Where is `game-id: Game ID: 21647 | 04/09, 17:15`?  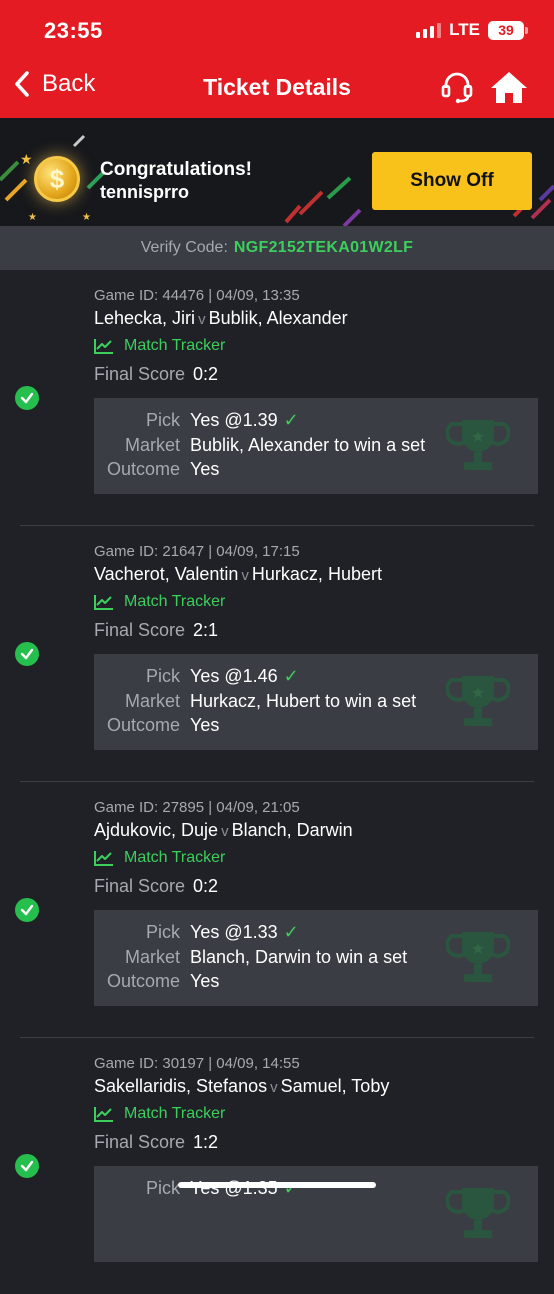
game-id: Game ID: 21647 | 04/09, 17:15 is located at coordinates (197, 551).